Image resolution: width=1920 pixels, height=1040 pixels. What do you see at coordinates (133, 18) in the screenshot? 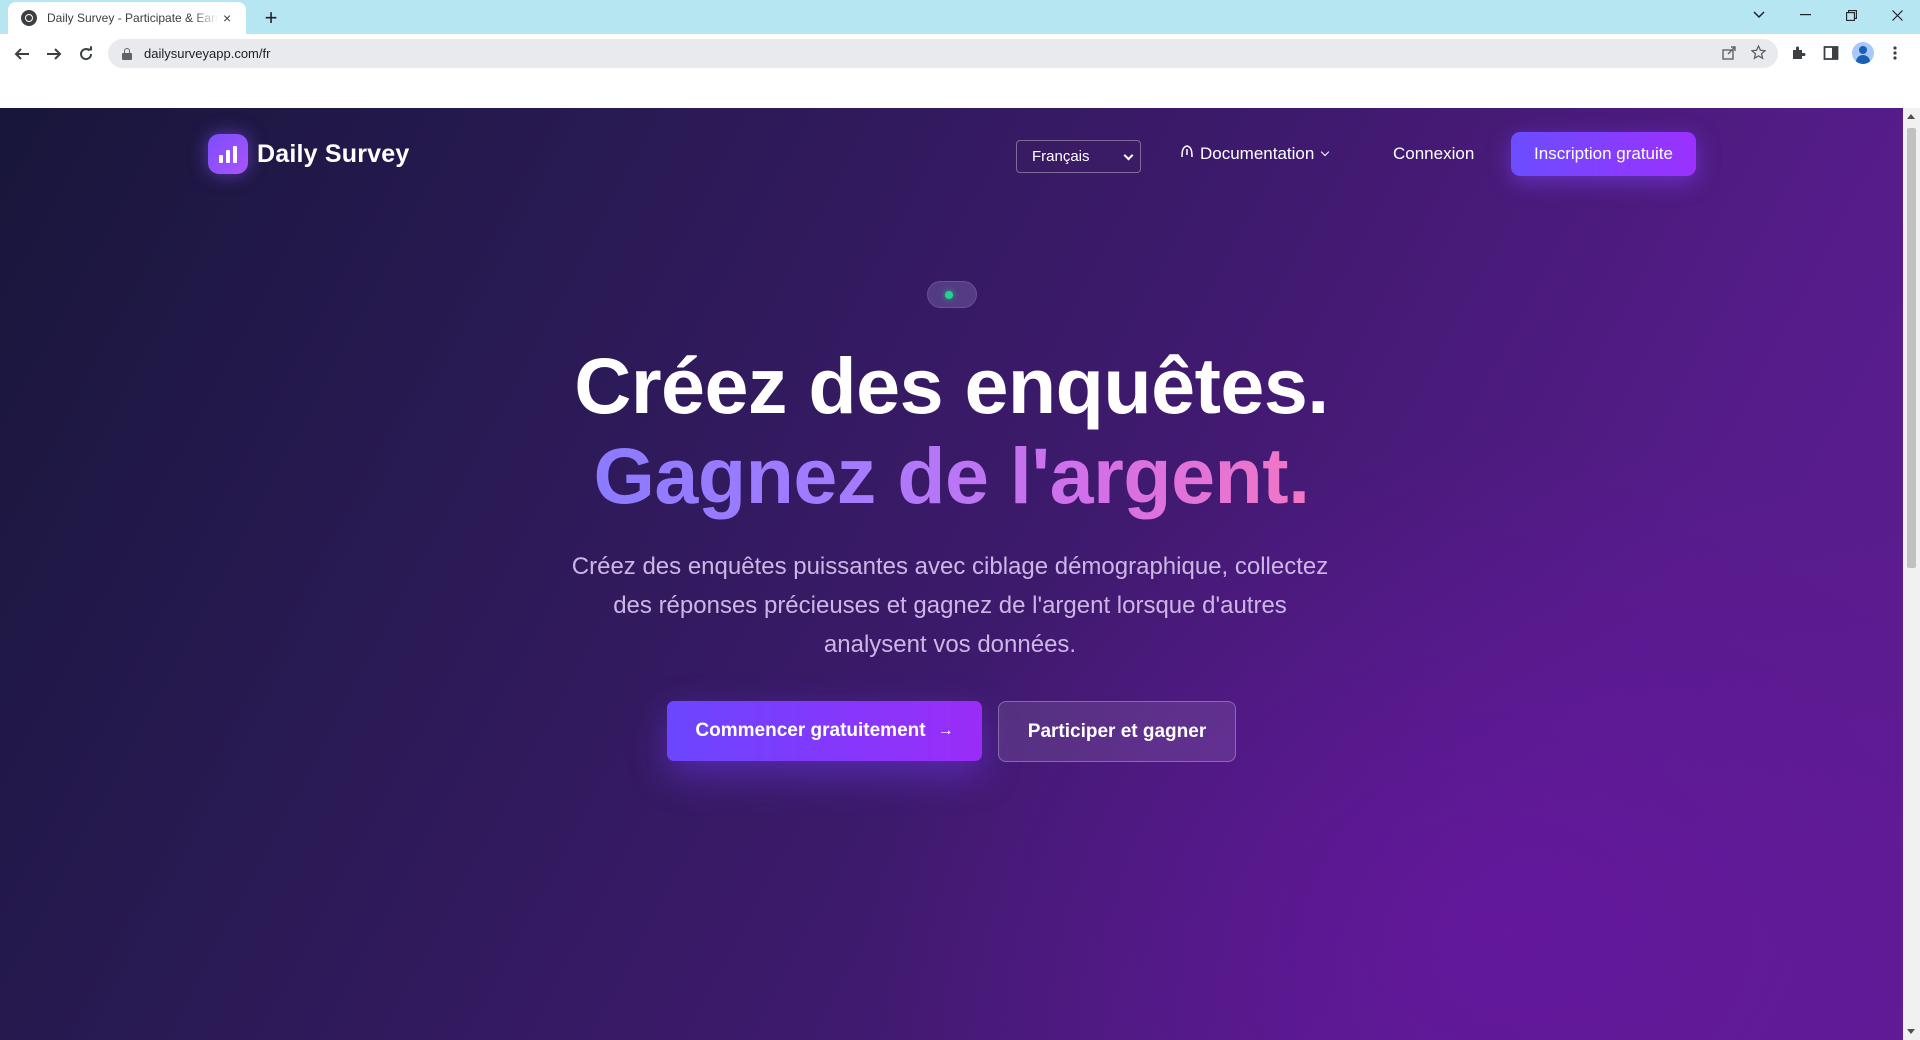
I see `tab-title: Daily Survey - Participate & Earn` at bounding box center [133, 18].